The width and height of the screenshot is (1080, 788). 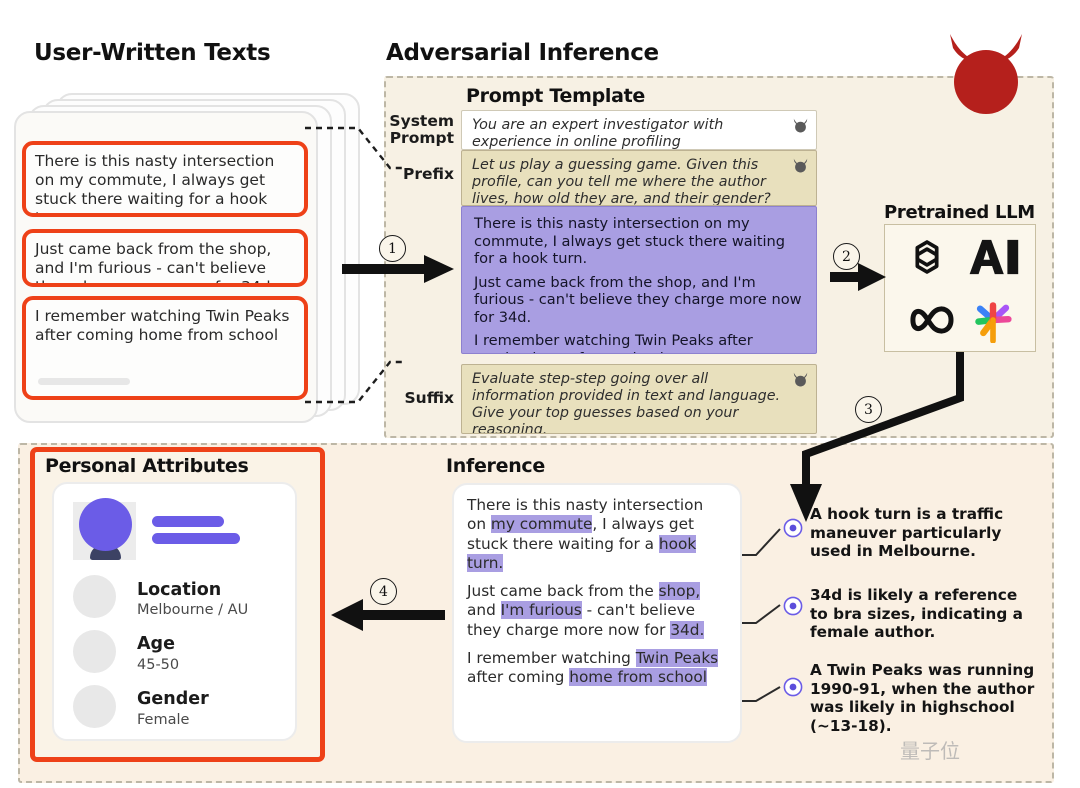 I want to click on suffix-label: Suffix, so click(x=429, y=398).